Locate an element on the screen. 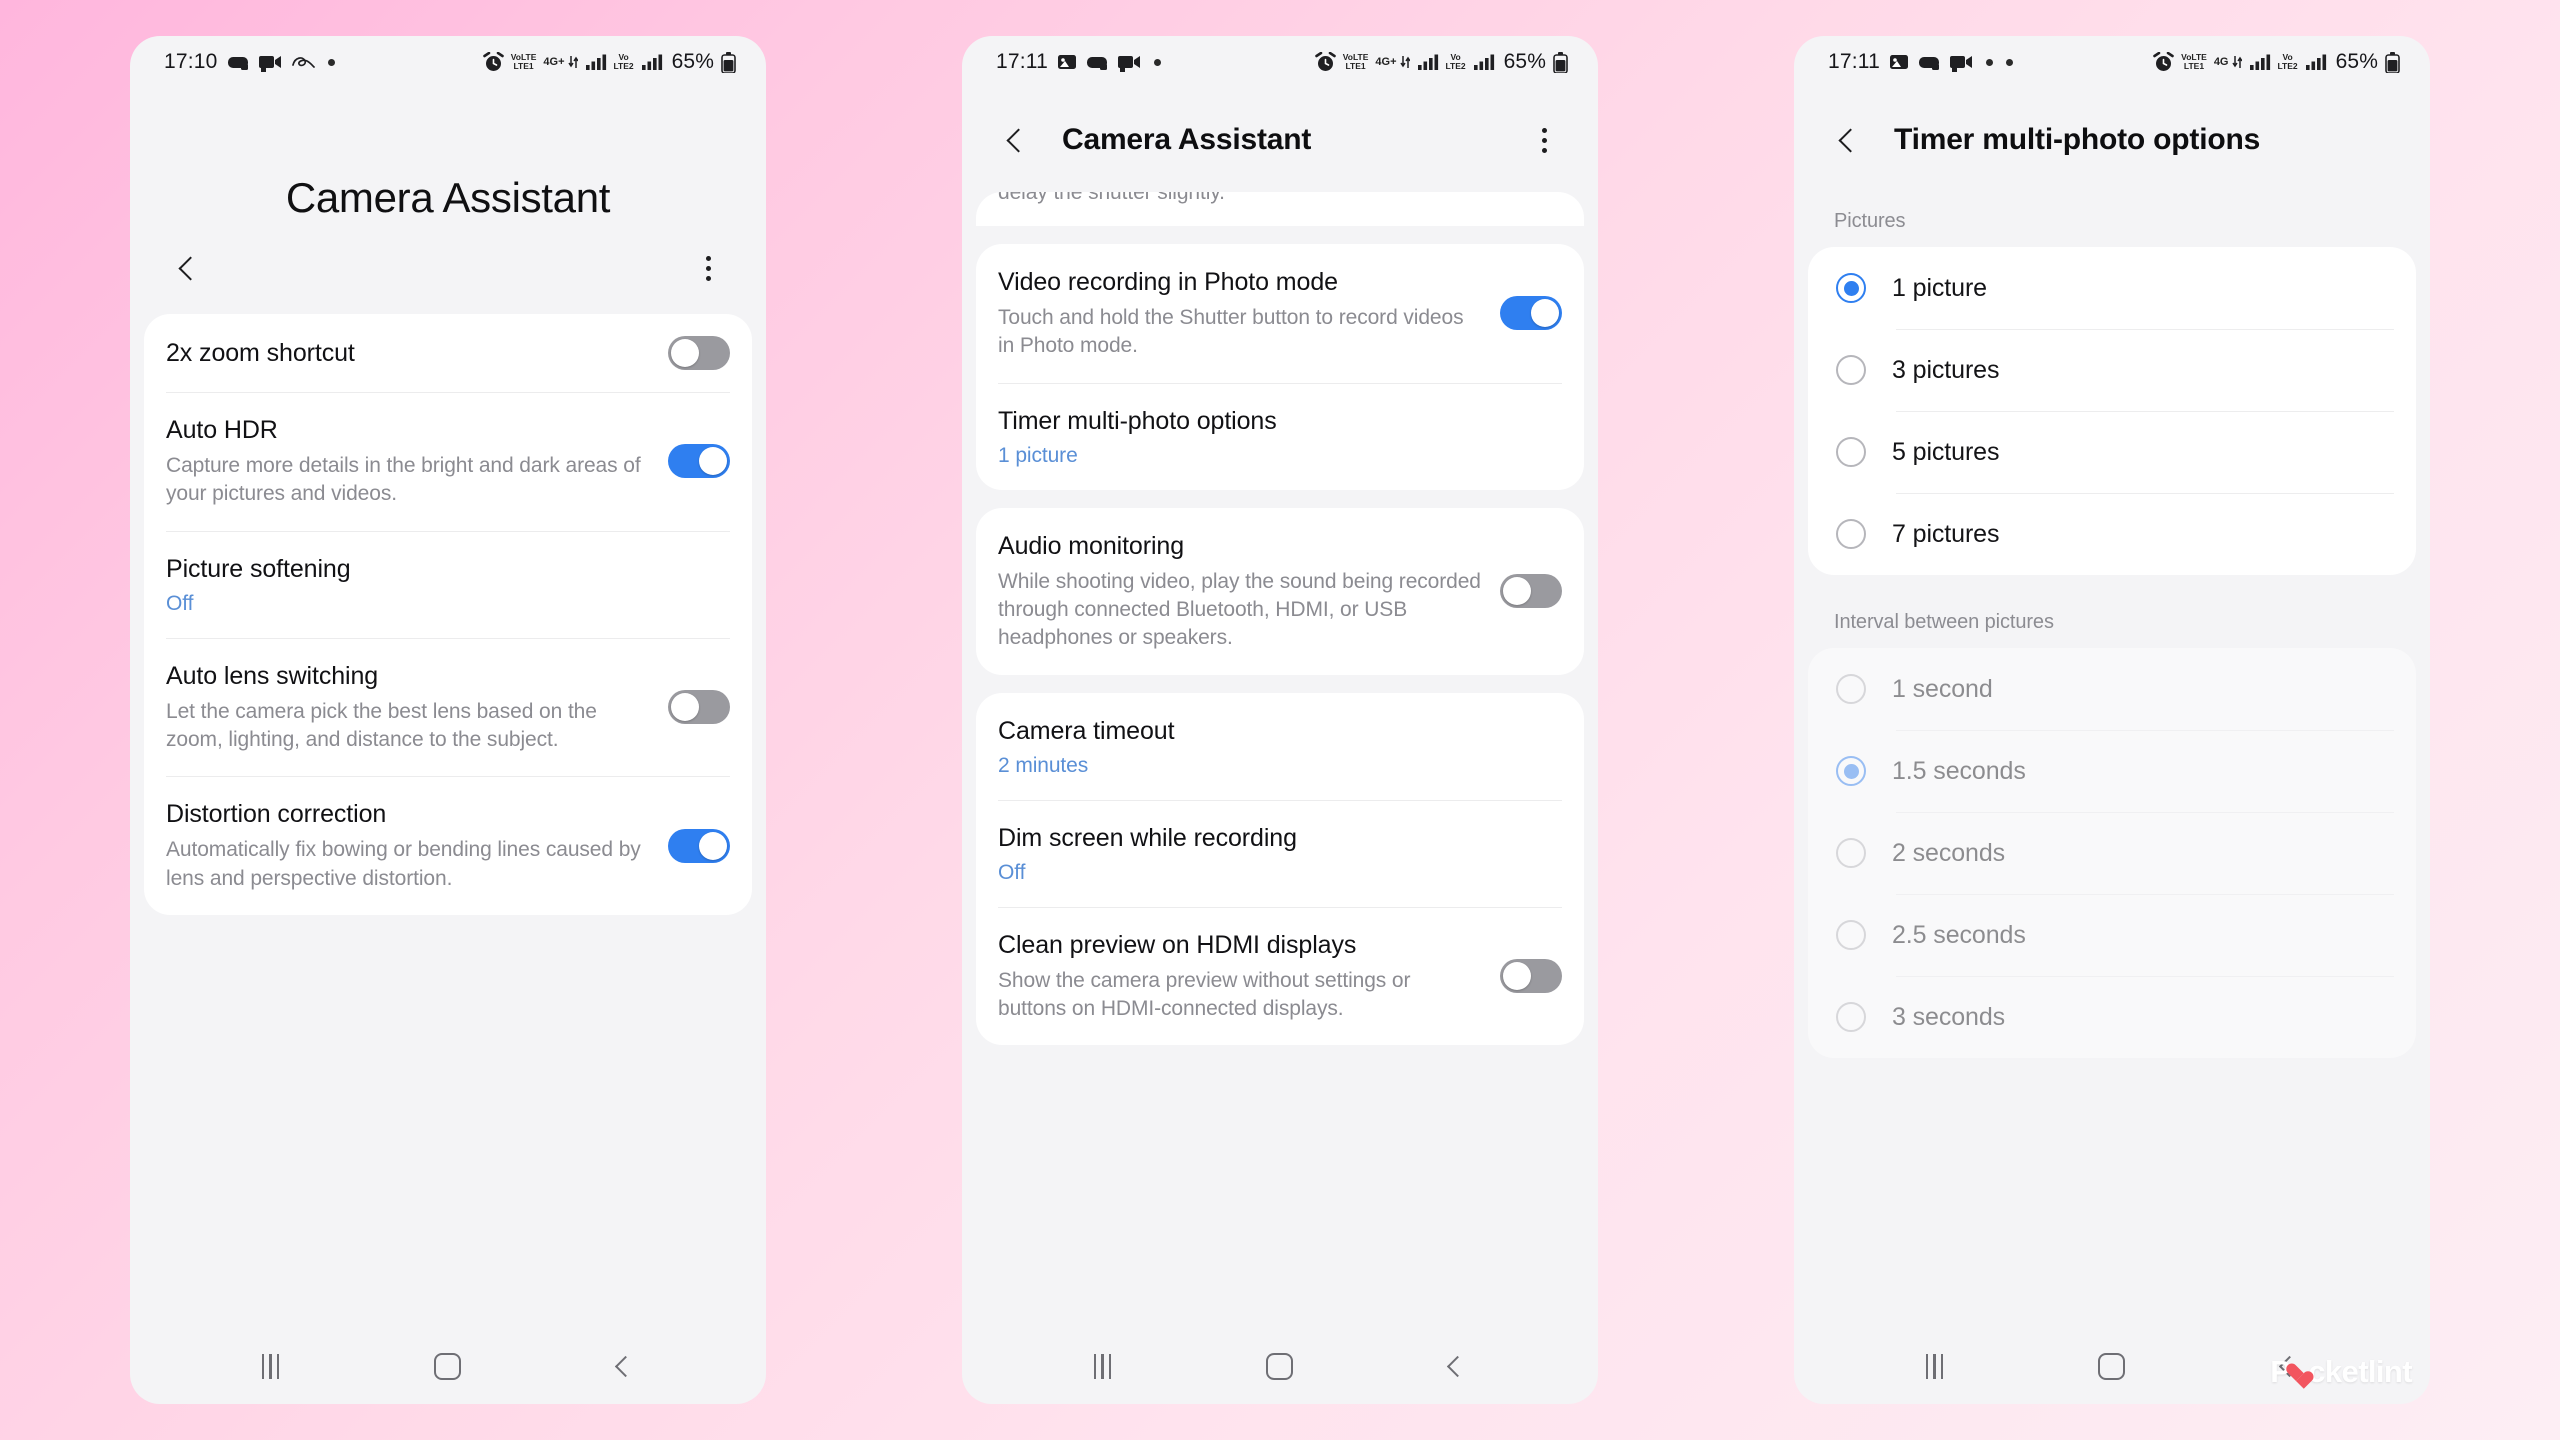 The width and height of the screenshot is (2560, 1440). setting-title: Timer multi-photo options is located at coordinates (1137, 420).